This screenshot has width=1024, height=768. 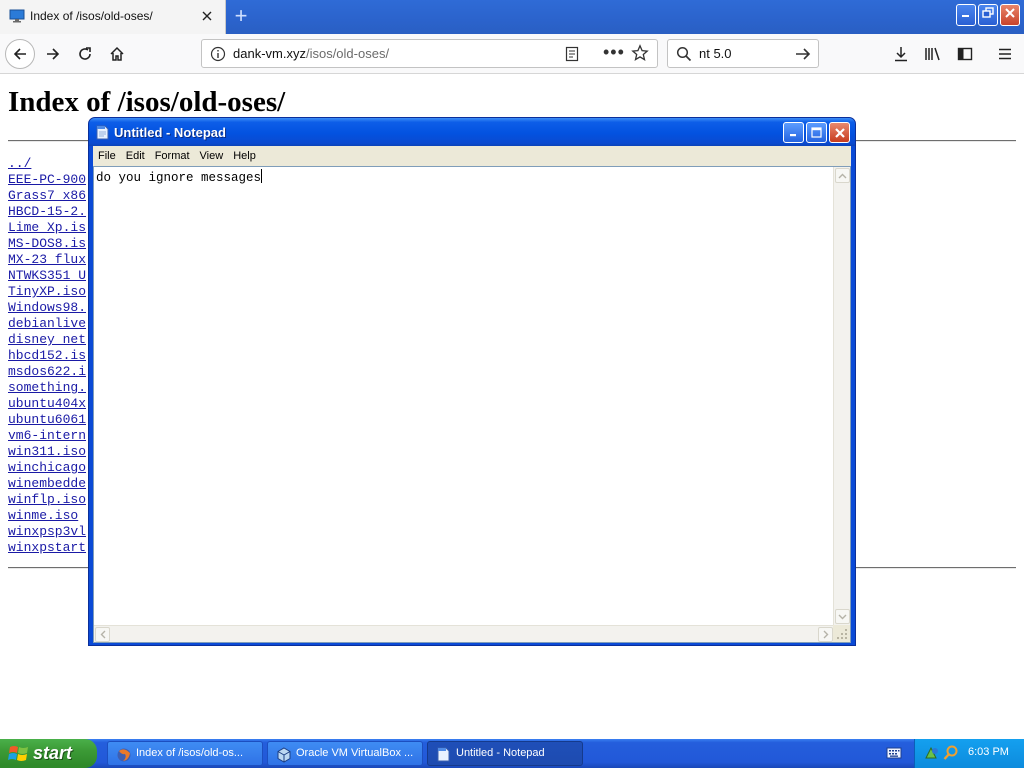 I want to click on start-label: start, so click(x=53, y=753).